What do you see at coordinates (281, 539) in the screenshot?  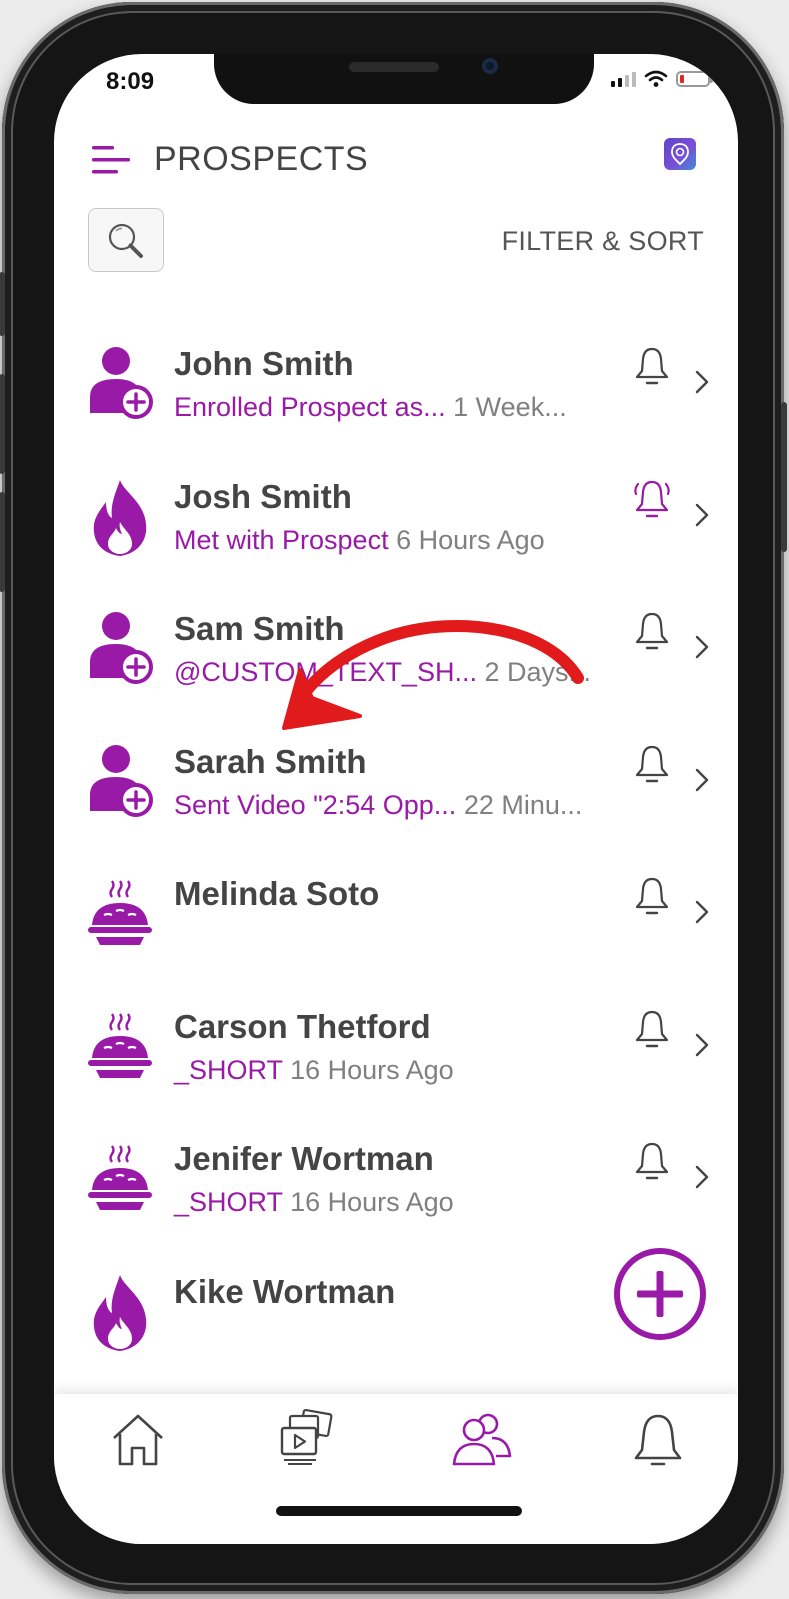 I see `prospect-activity: Met with Prospect` at bounding box center [281, 539].